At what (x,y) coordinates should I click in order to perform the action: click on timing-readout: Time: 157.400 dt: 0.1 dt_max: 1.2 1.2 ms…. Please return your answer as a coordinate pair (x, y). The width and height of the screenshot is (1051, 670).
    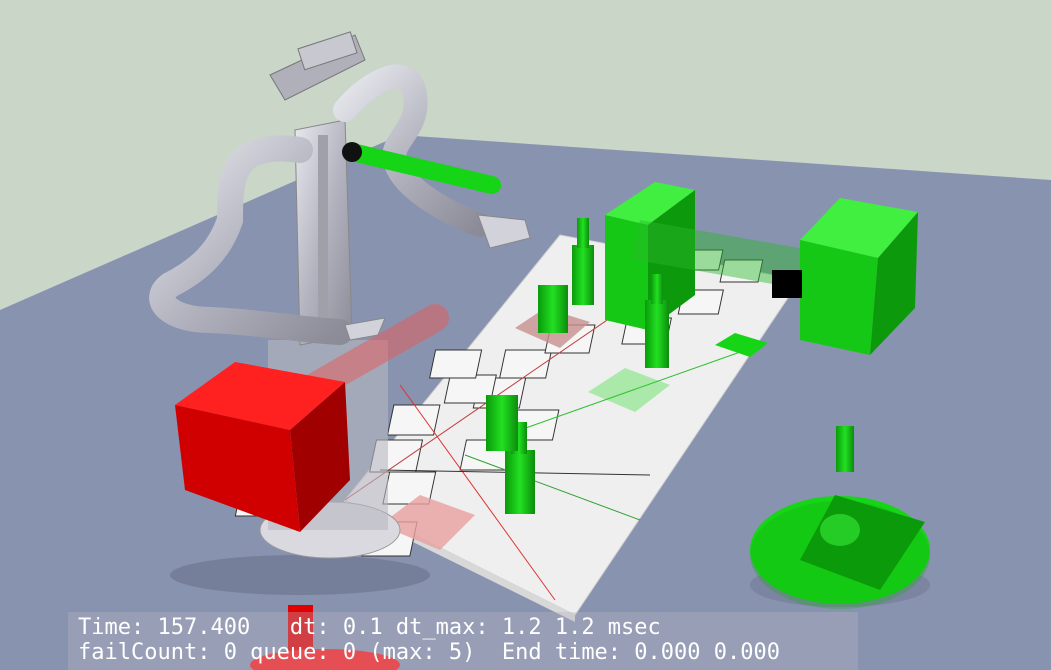
    Looking at the image, I should click on (369, 627).